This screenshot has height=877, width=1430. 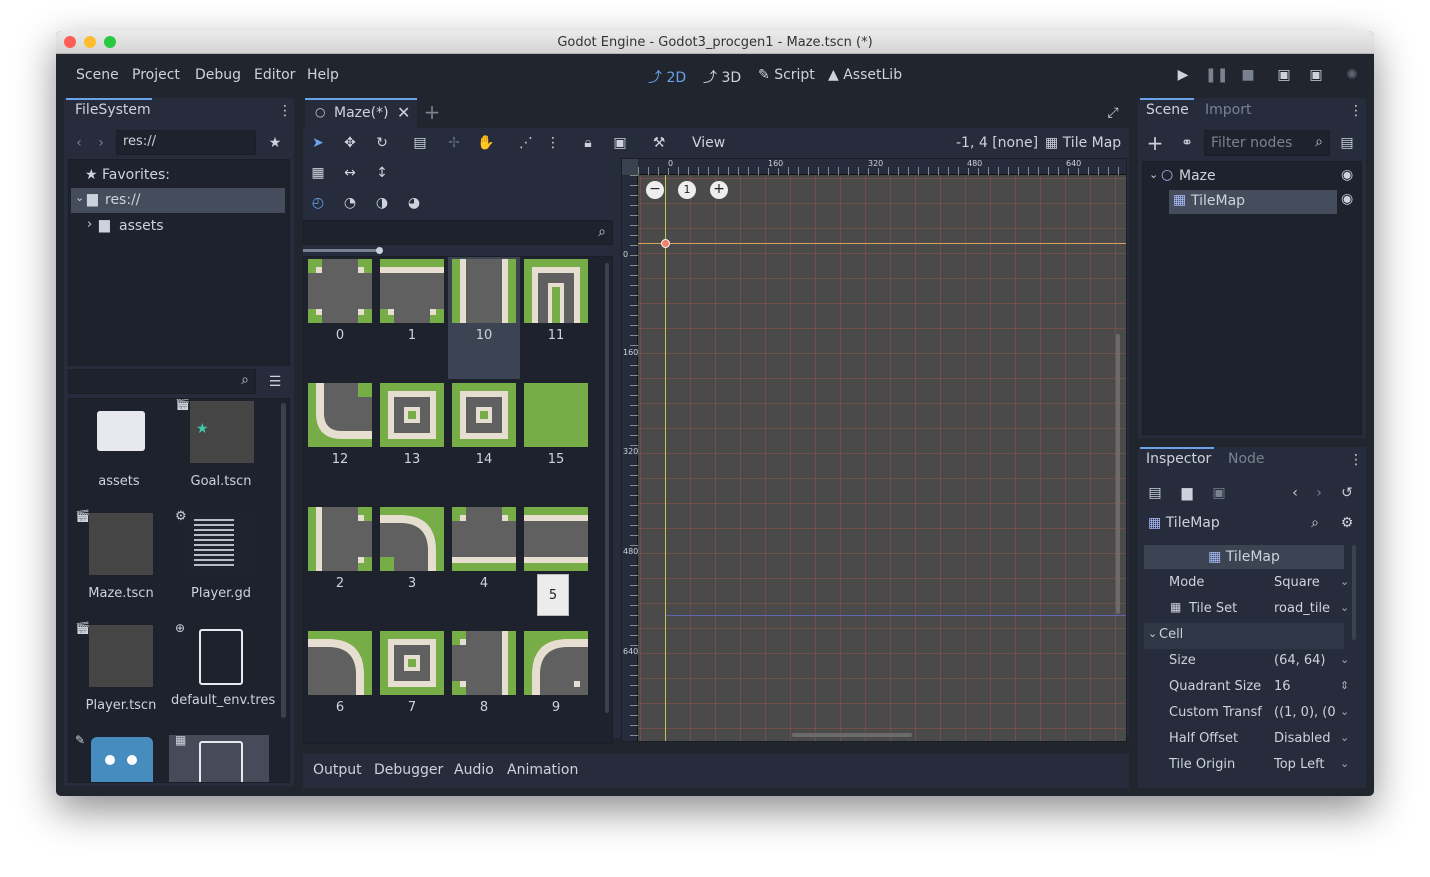 I want to click on new-resource-icon: ▤, so click(x=1155, y=493).